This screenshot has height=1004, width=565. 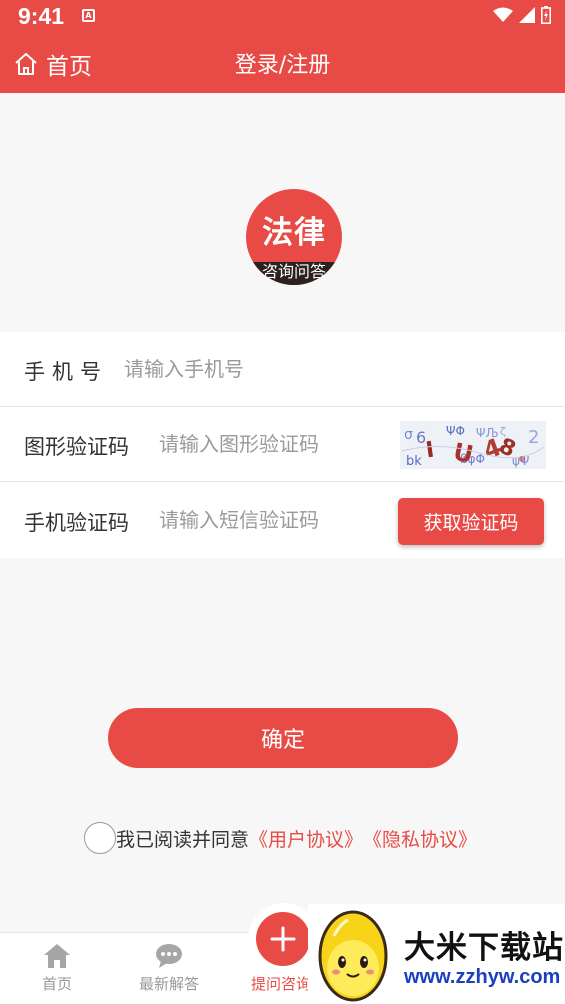 I want to click on sms-code-input, so click(x=274, y=520).